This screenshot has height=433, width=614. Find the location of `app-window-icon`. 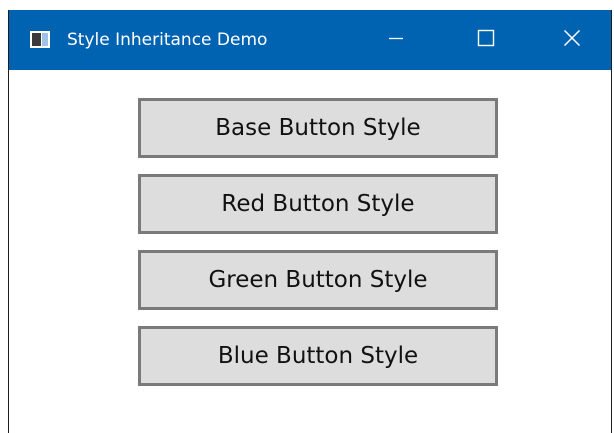

app-window-icon is located at coordinates (40, 39).